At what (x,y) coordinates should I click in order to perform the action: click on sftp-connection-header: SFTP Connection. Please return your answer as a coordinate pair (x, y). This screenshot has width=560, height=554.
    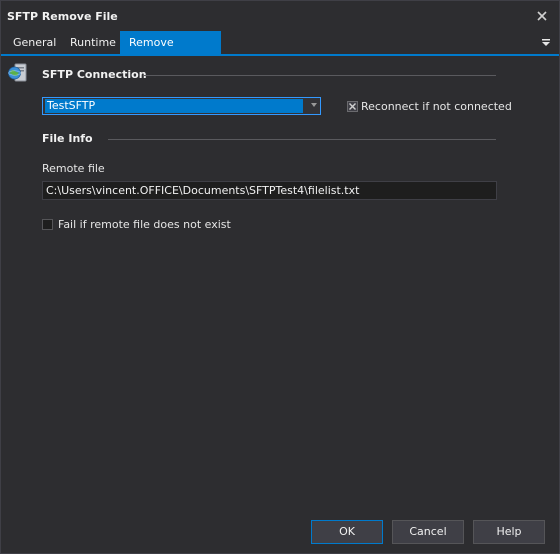
    Looking at the image, I should click on (94, 74).